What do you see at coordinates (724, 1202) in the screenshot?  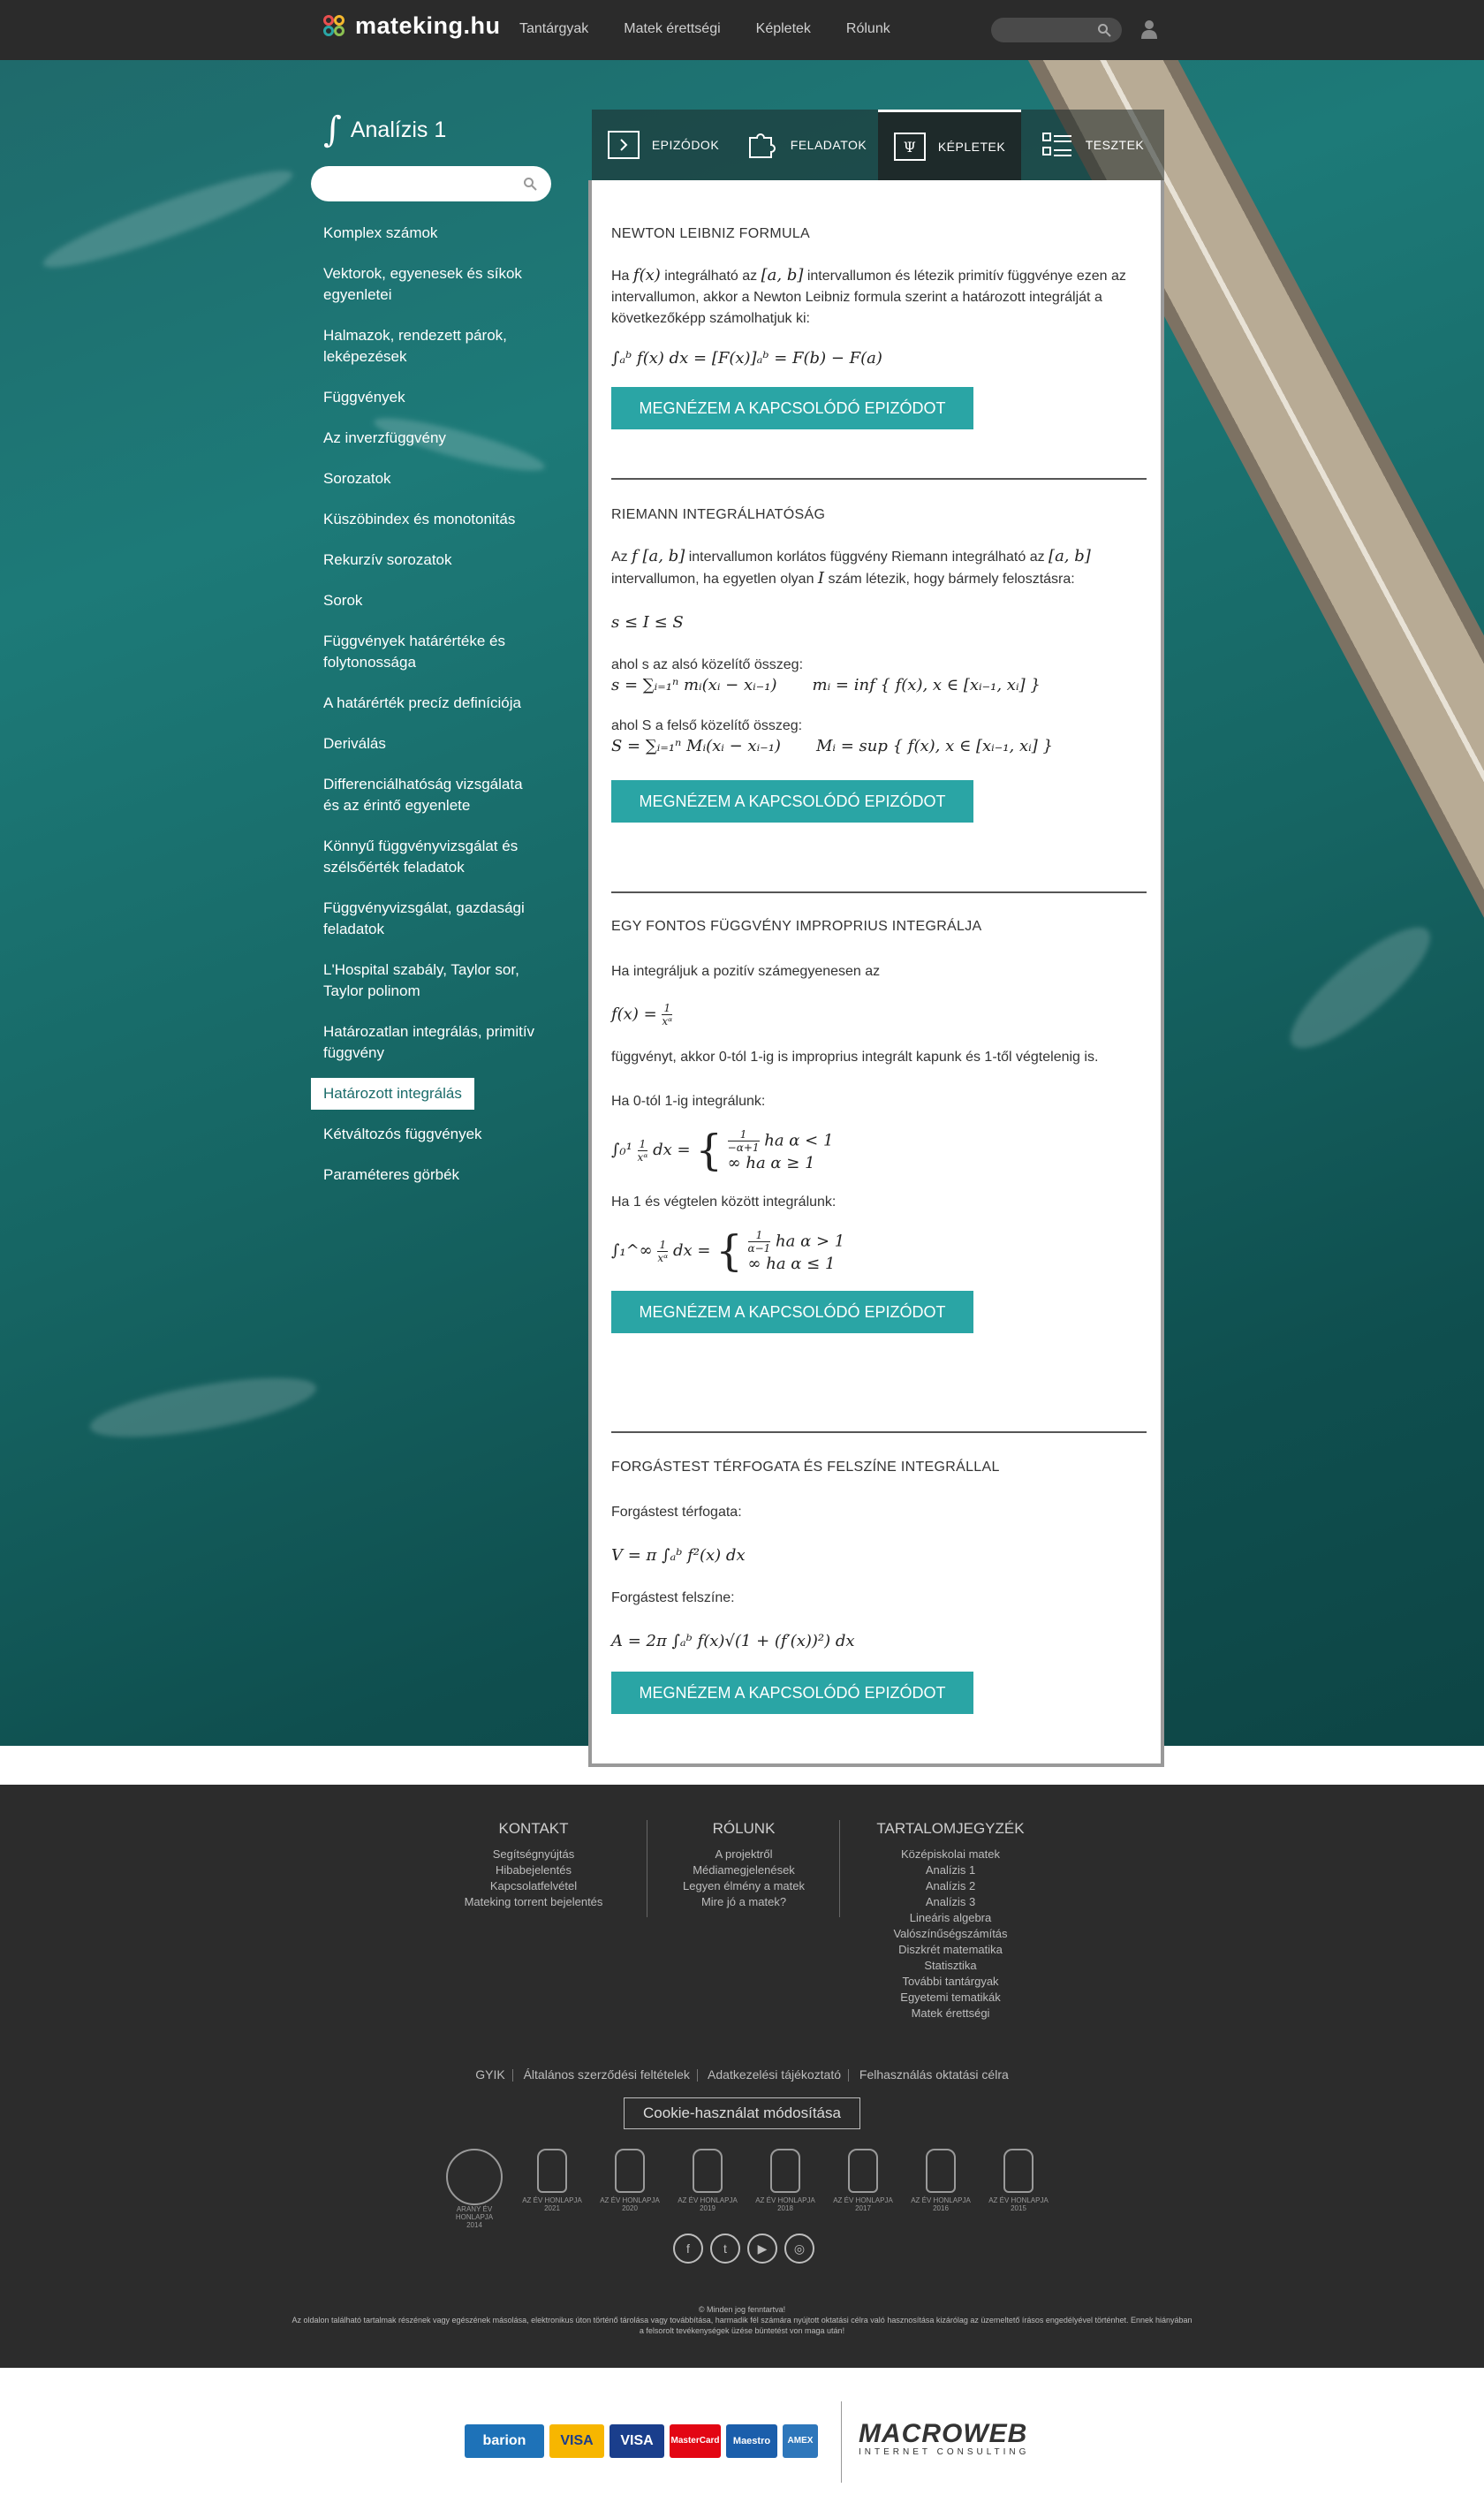 I see `section-text: Ha 1 és végtelen között integrálunk:` at bounding box center [724, 1202].